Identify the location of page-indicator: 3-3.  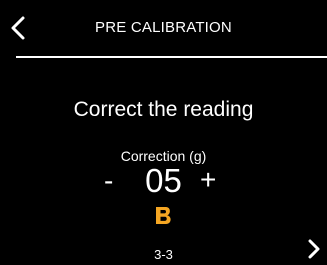
(163, 254).